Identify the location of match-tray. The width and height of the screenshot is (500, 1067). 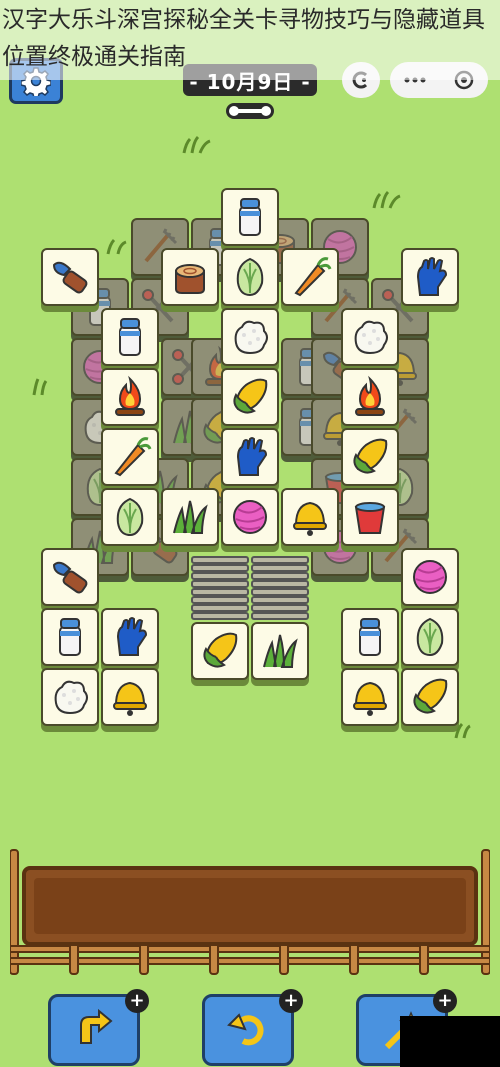
(250, 906).